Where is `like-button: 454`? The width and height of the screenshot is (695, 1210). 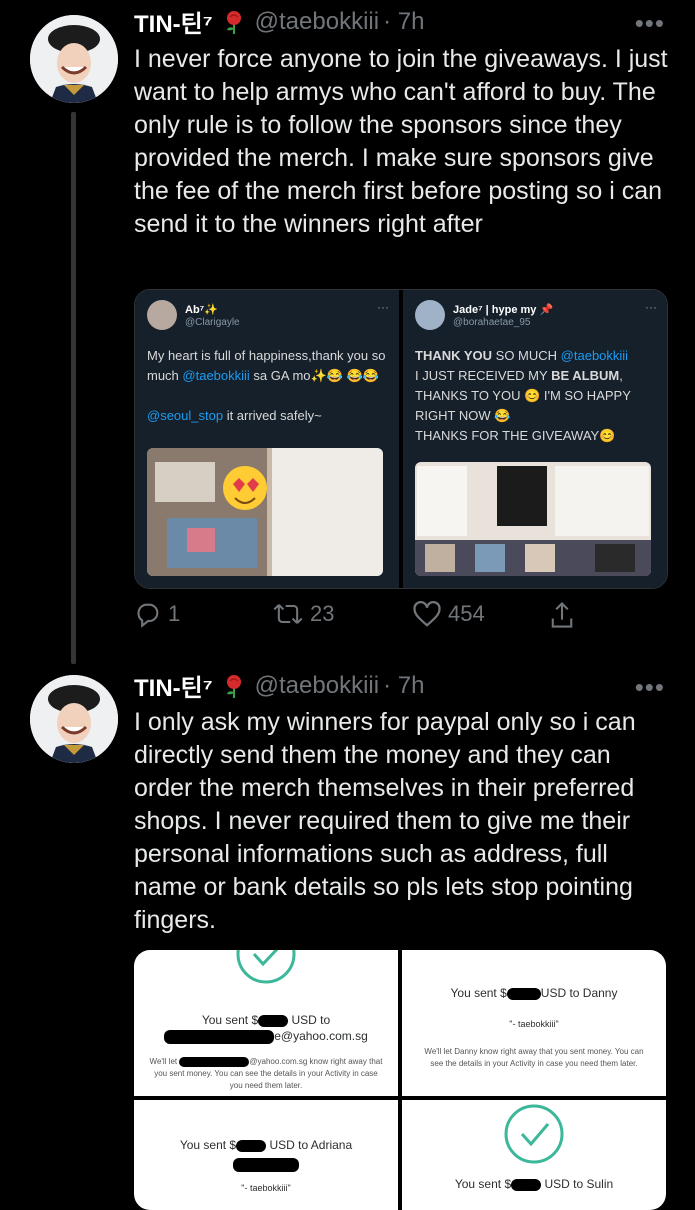
like-button: 454 is located at coordinates (448, 614).